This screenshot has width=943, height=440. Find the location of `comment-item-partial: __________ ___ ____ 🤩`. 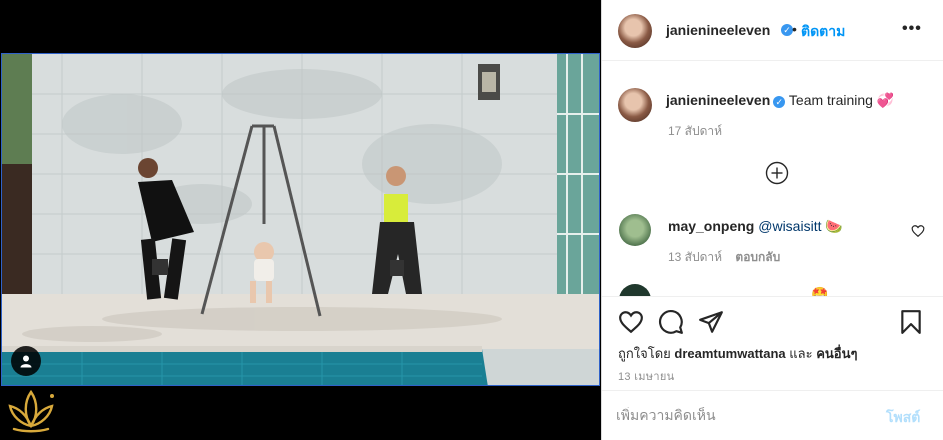

comment-item-partial: __________ ___ ____ 🤩 is located at coordinates (769, 290).